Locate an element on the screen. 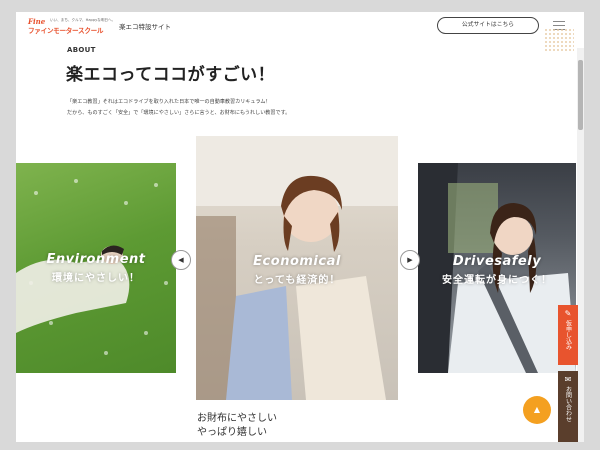  trial-tab-label: 仮申し込み is located at coordinates (568, 335).